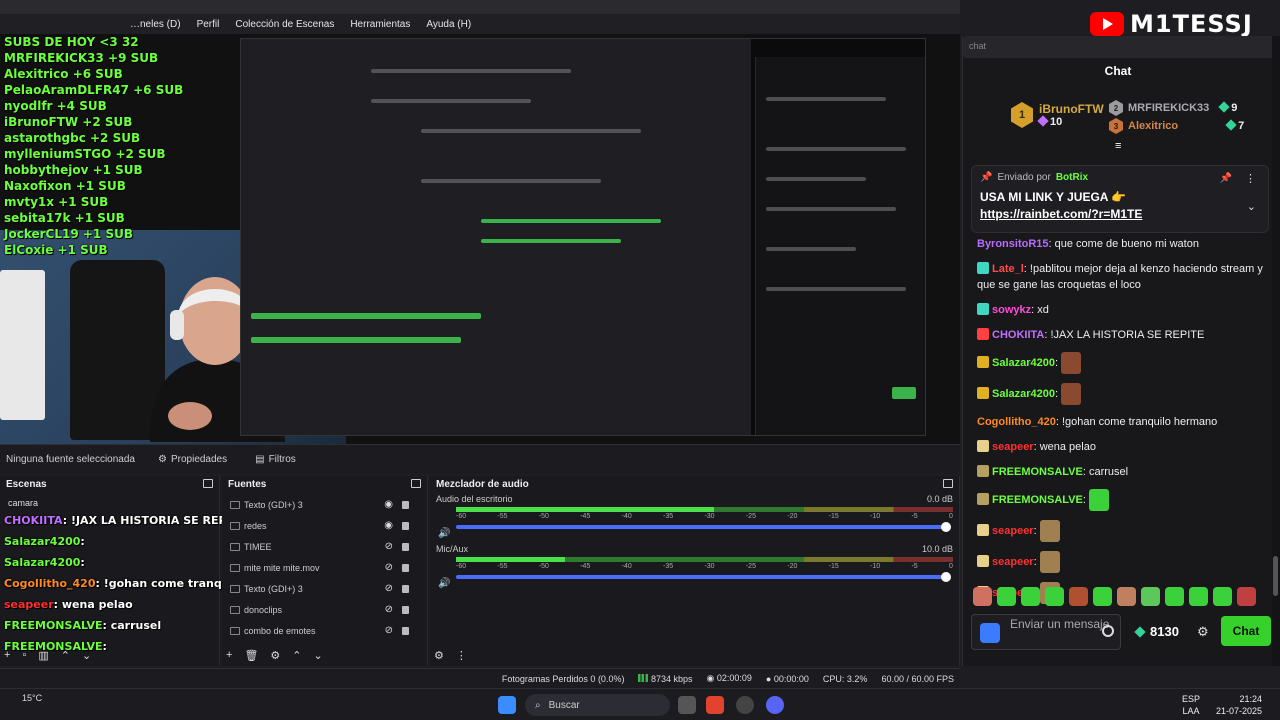 This screenshot has height=720, width=1280. Describe the element at coordinates (1239, 705) in the screenshot. I see `system-clock: 21:24 21-07-2025` at that location.